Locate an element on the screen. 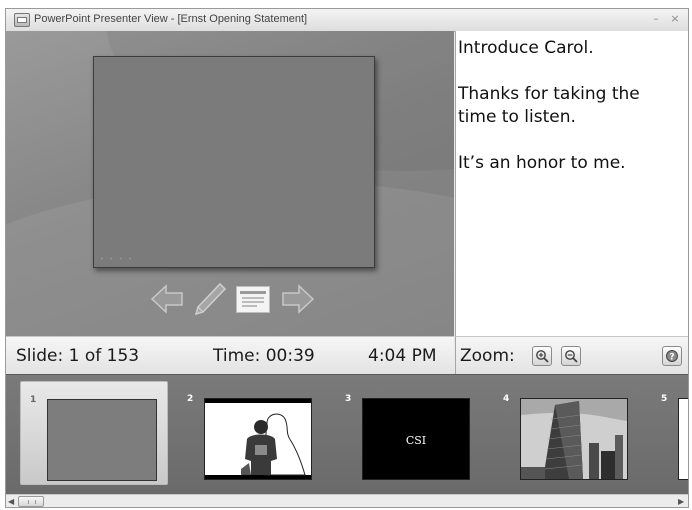  zoom-out-button is located at coordinates (571, 356).